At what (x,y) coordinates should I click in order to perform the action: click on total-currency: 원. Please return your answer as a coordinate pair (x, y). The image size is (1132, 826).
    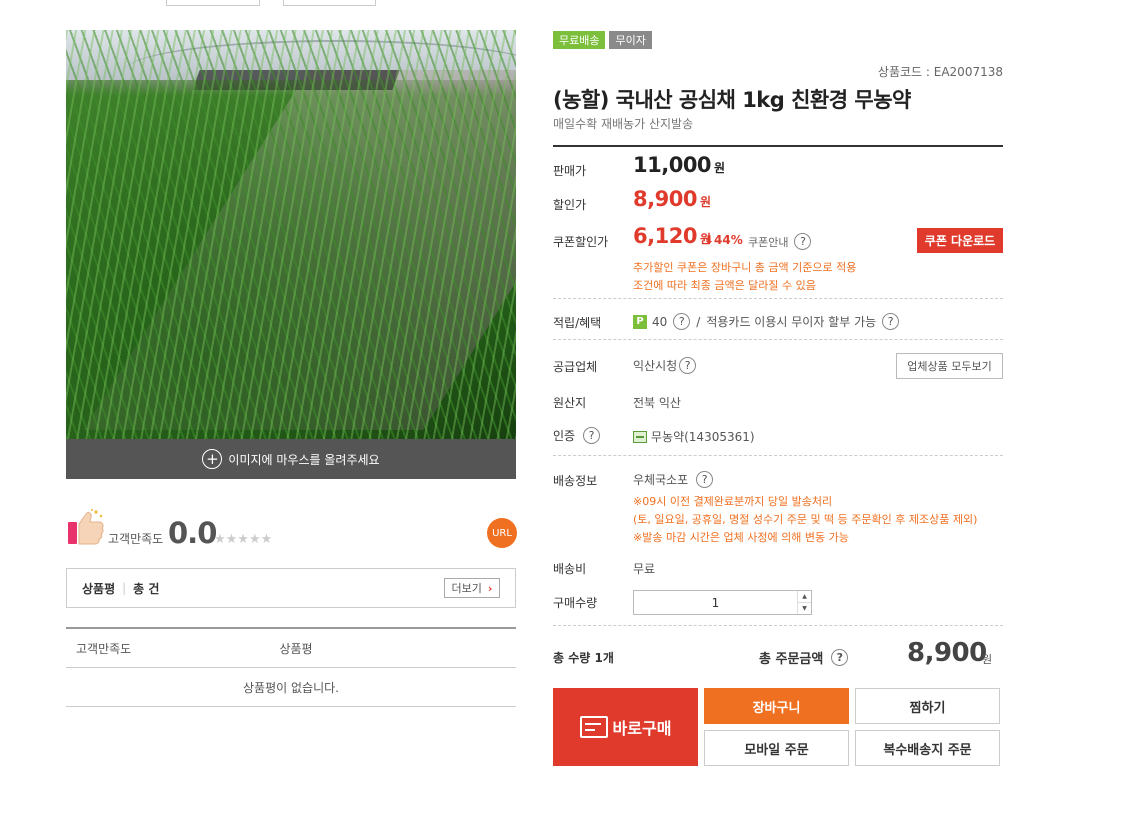
    Looking at the image, I should click on (987, 659).